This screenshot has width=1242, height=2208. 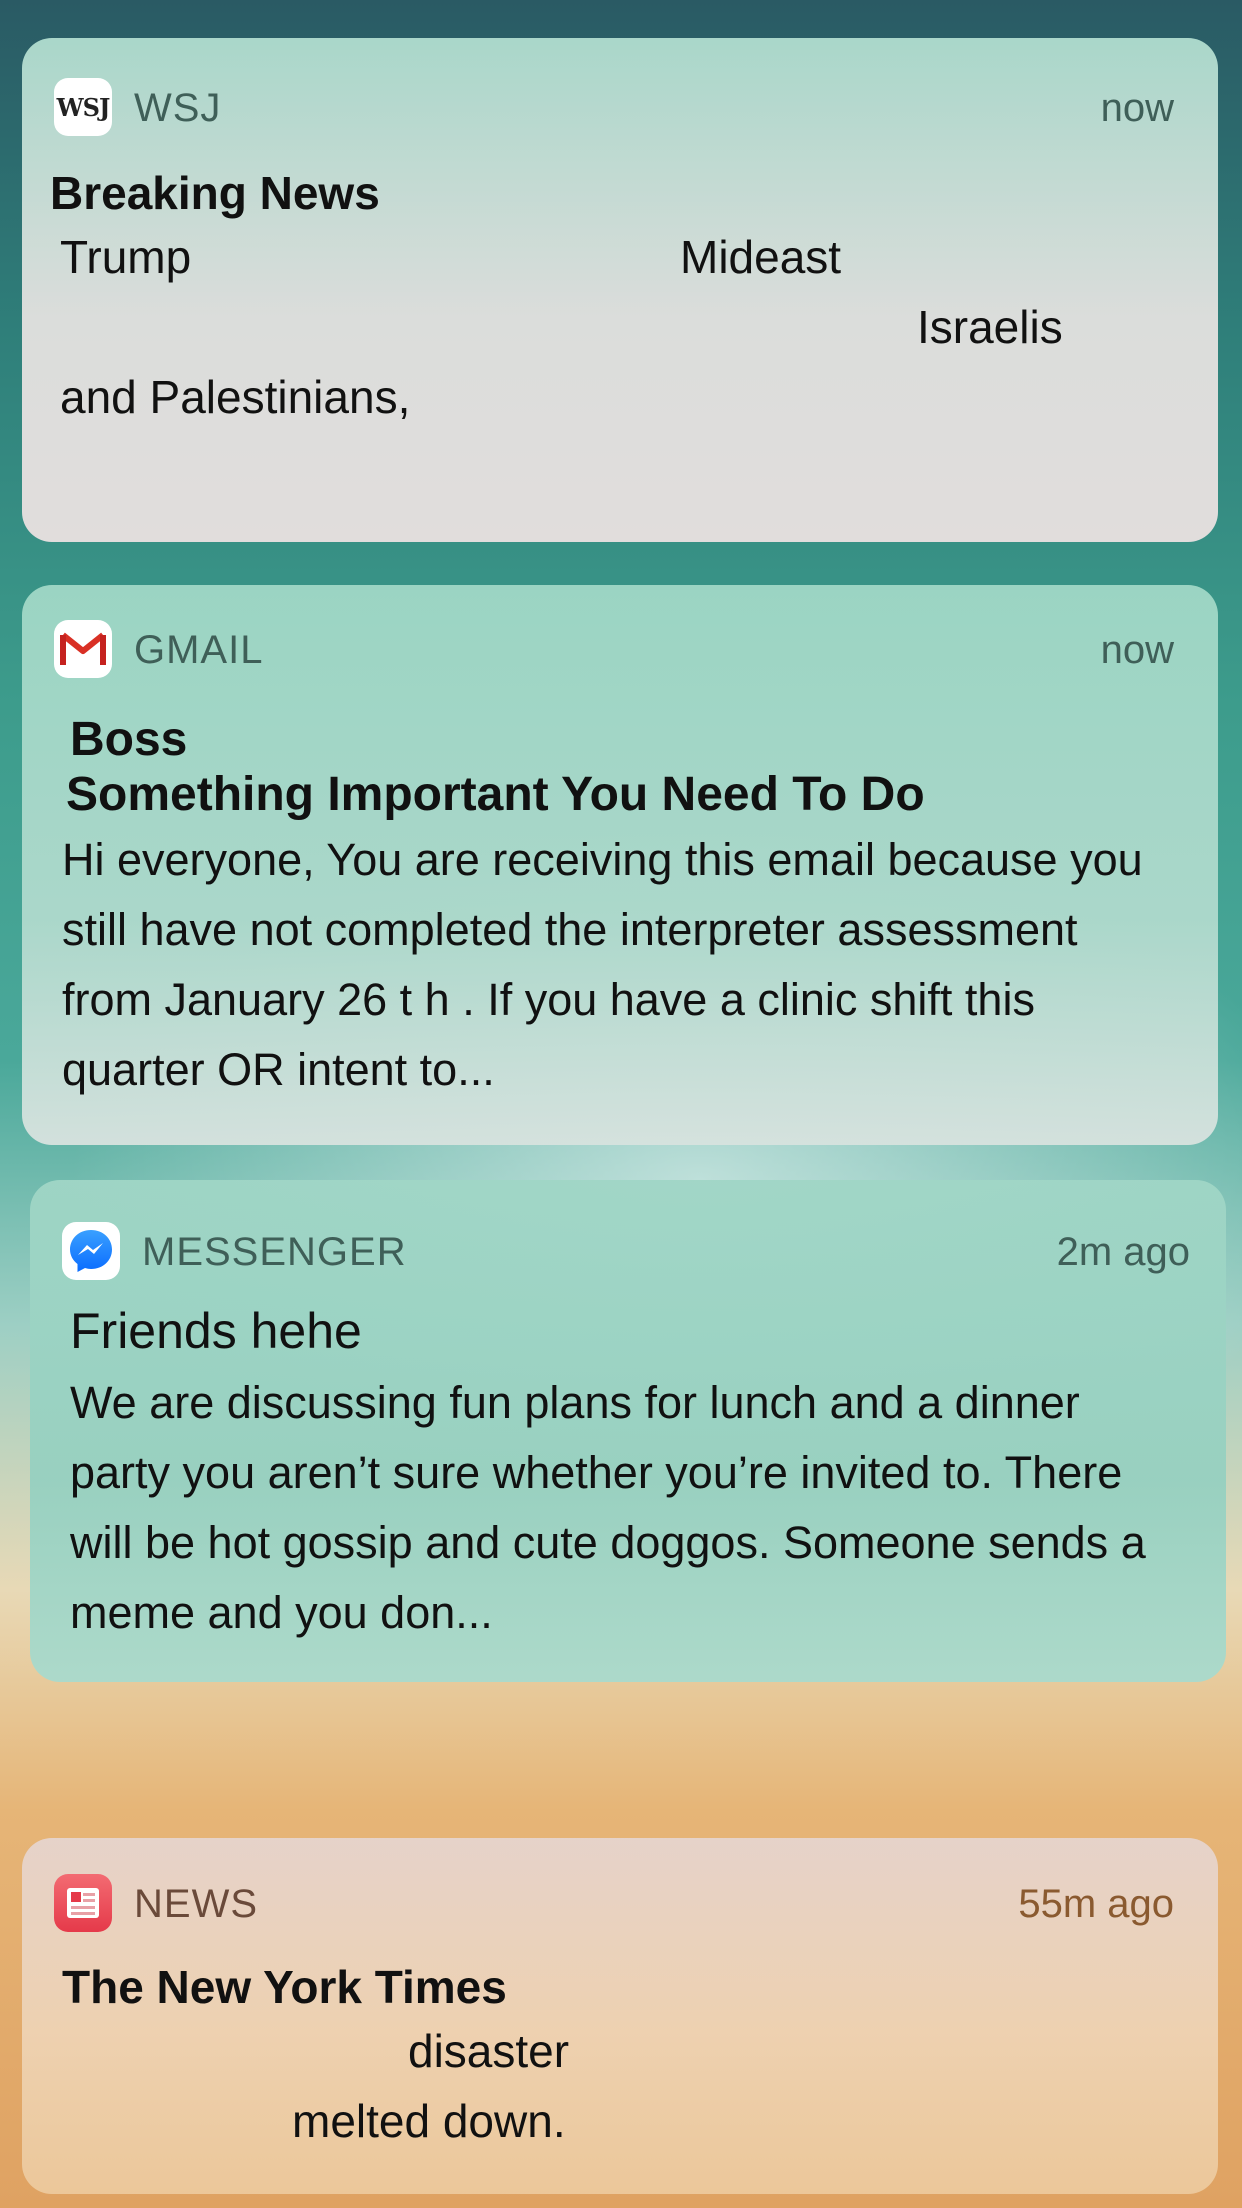 I want to click on body-line-4: and Palestinians,, so click(x=235, y=397).